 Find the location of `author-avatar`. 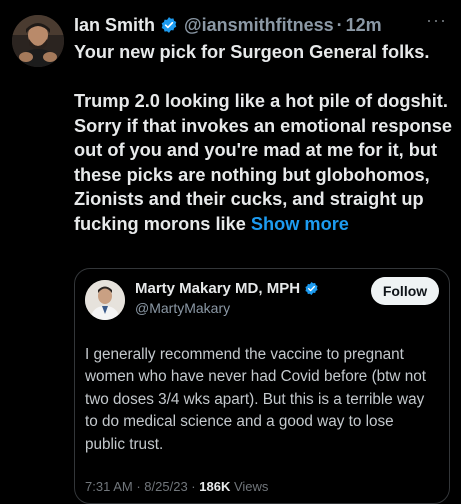

author-avatar is located at coordinates (38, 41).